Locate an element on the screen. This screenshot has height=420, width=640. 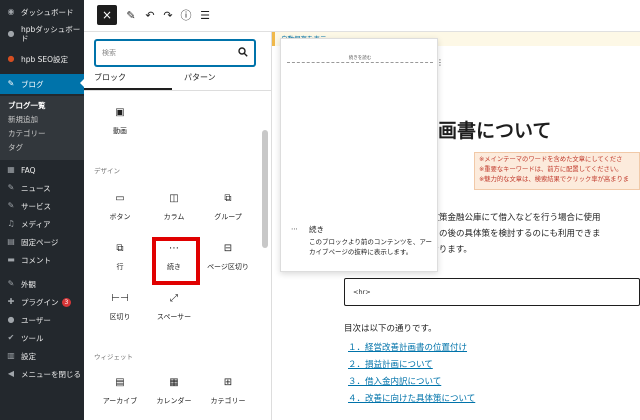
menu-users: ● ユーザー is located at coordinates (42, 320).